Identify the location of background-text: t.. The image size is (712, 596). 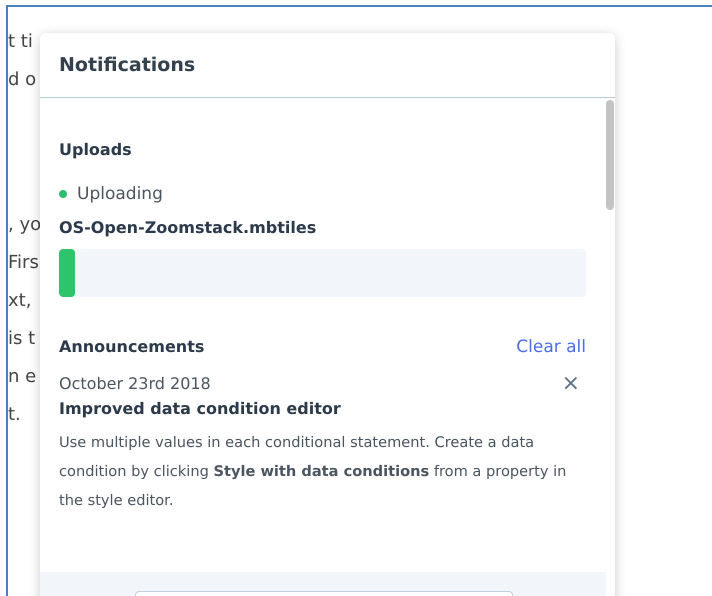
(14, 414).